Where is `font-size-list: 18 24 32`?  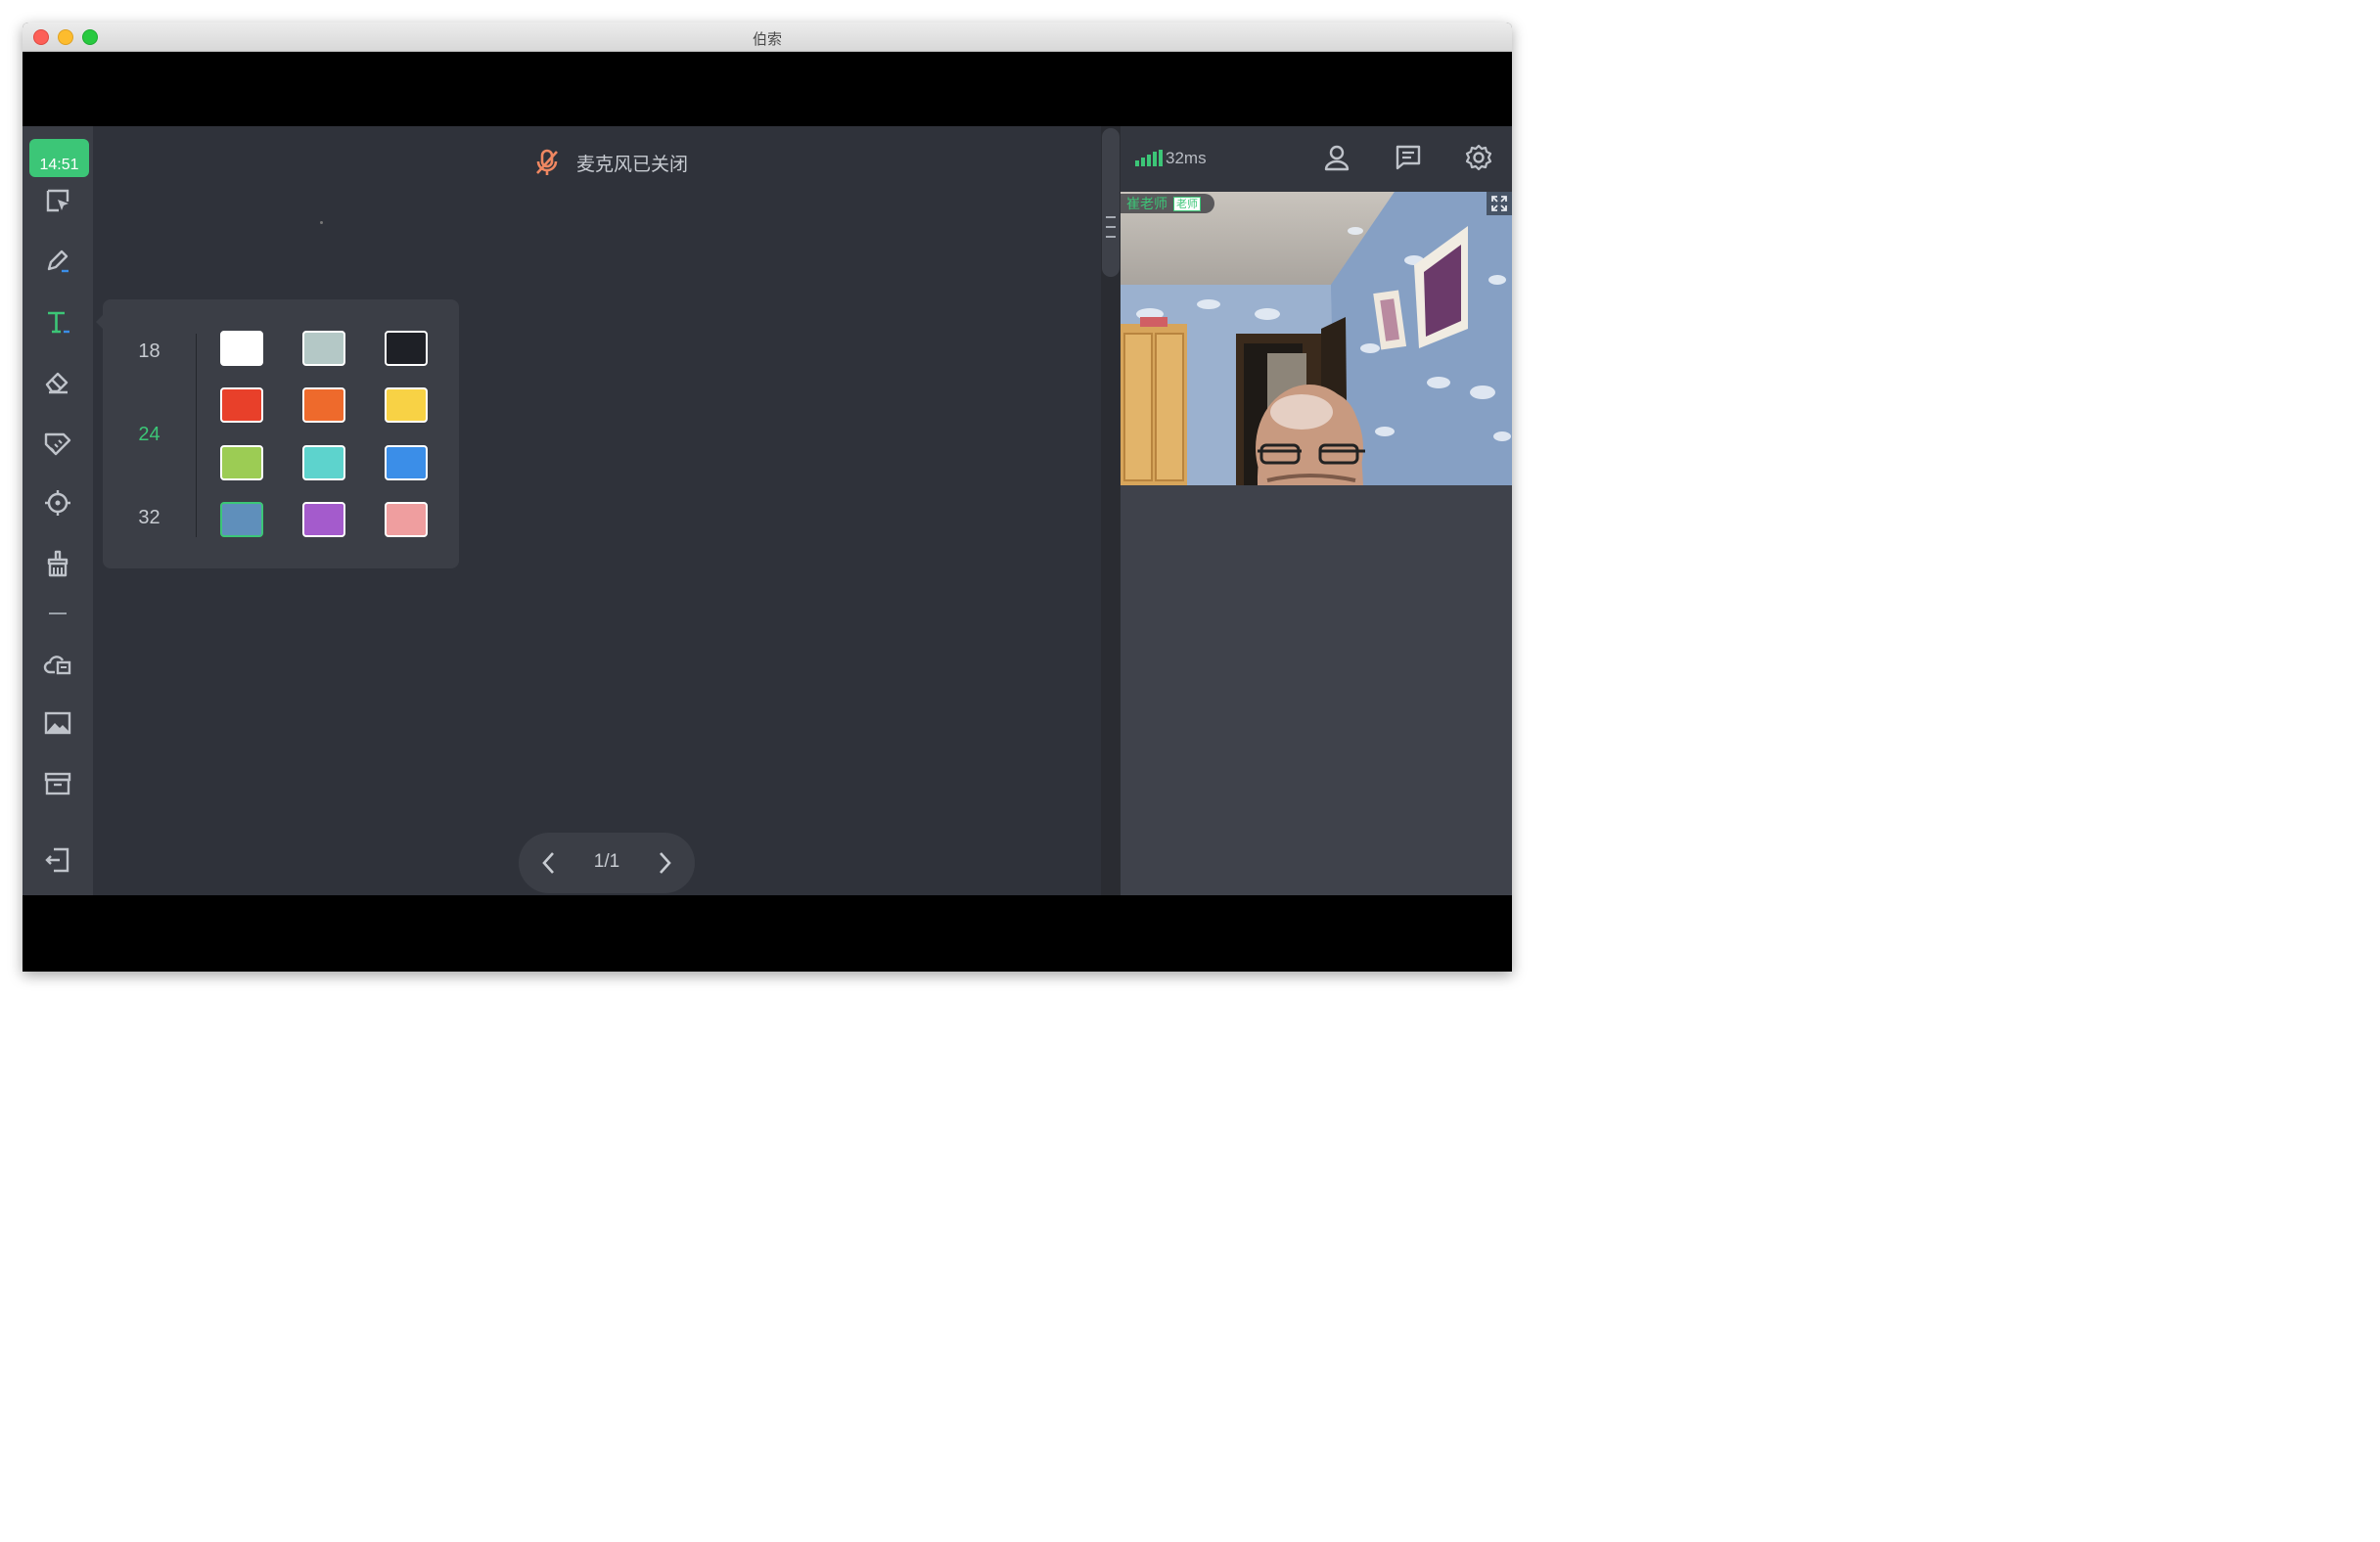
font-size-list: 18 24 32 is located at coordinates (149, 433).